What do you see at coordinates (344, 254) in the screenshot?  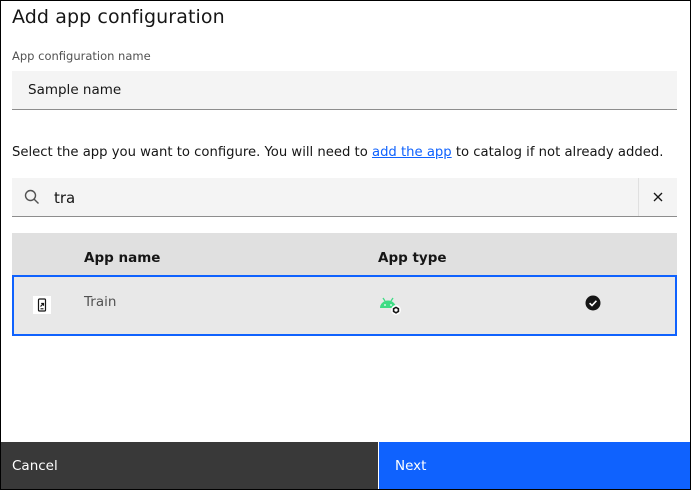 I see `table-header: App name App type` at bounding box center [344, 254].